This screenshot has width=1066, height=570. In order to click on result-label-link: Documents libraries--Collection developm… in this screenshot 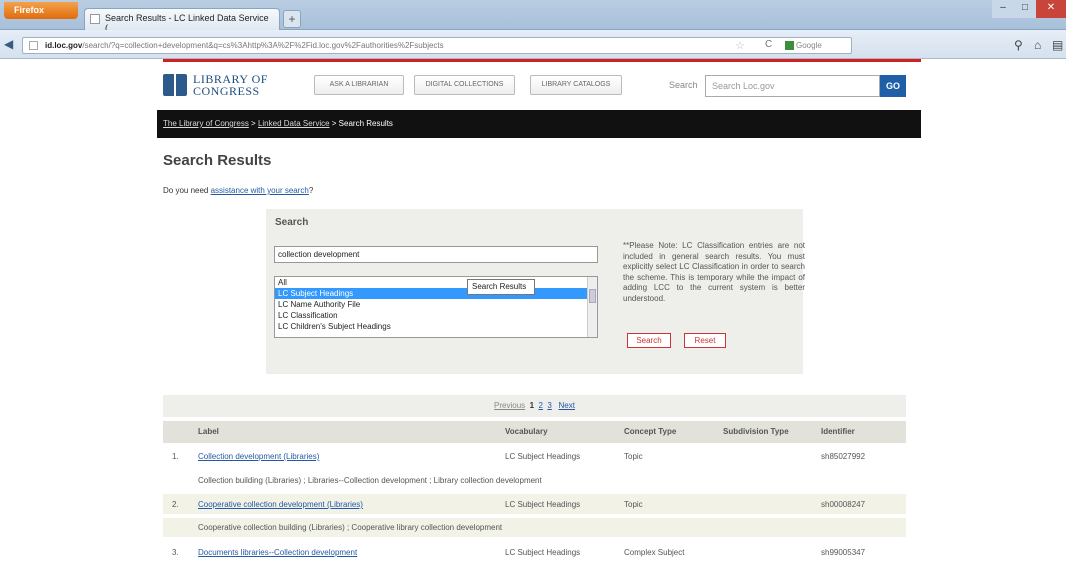, I will do `click(277, 552)`.